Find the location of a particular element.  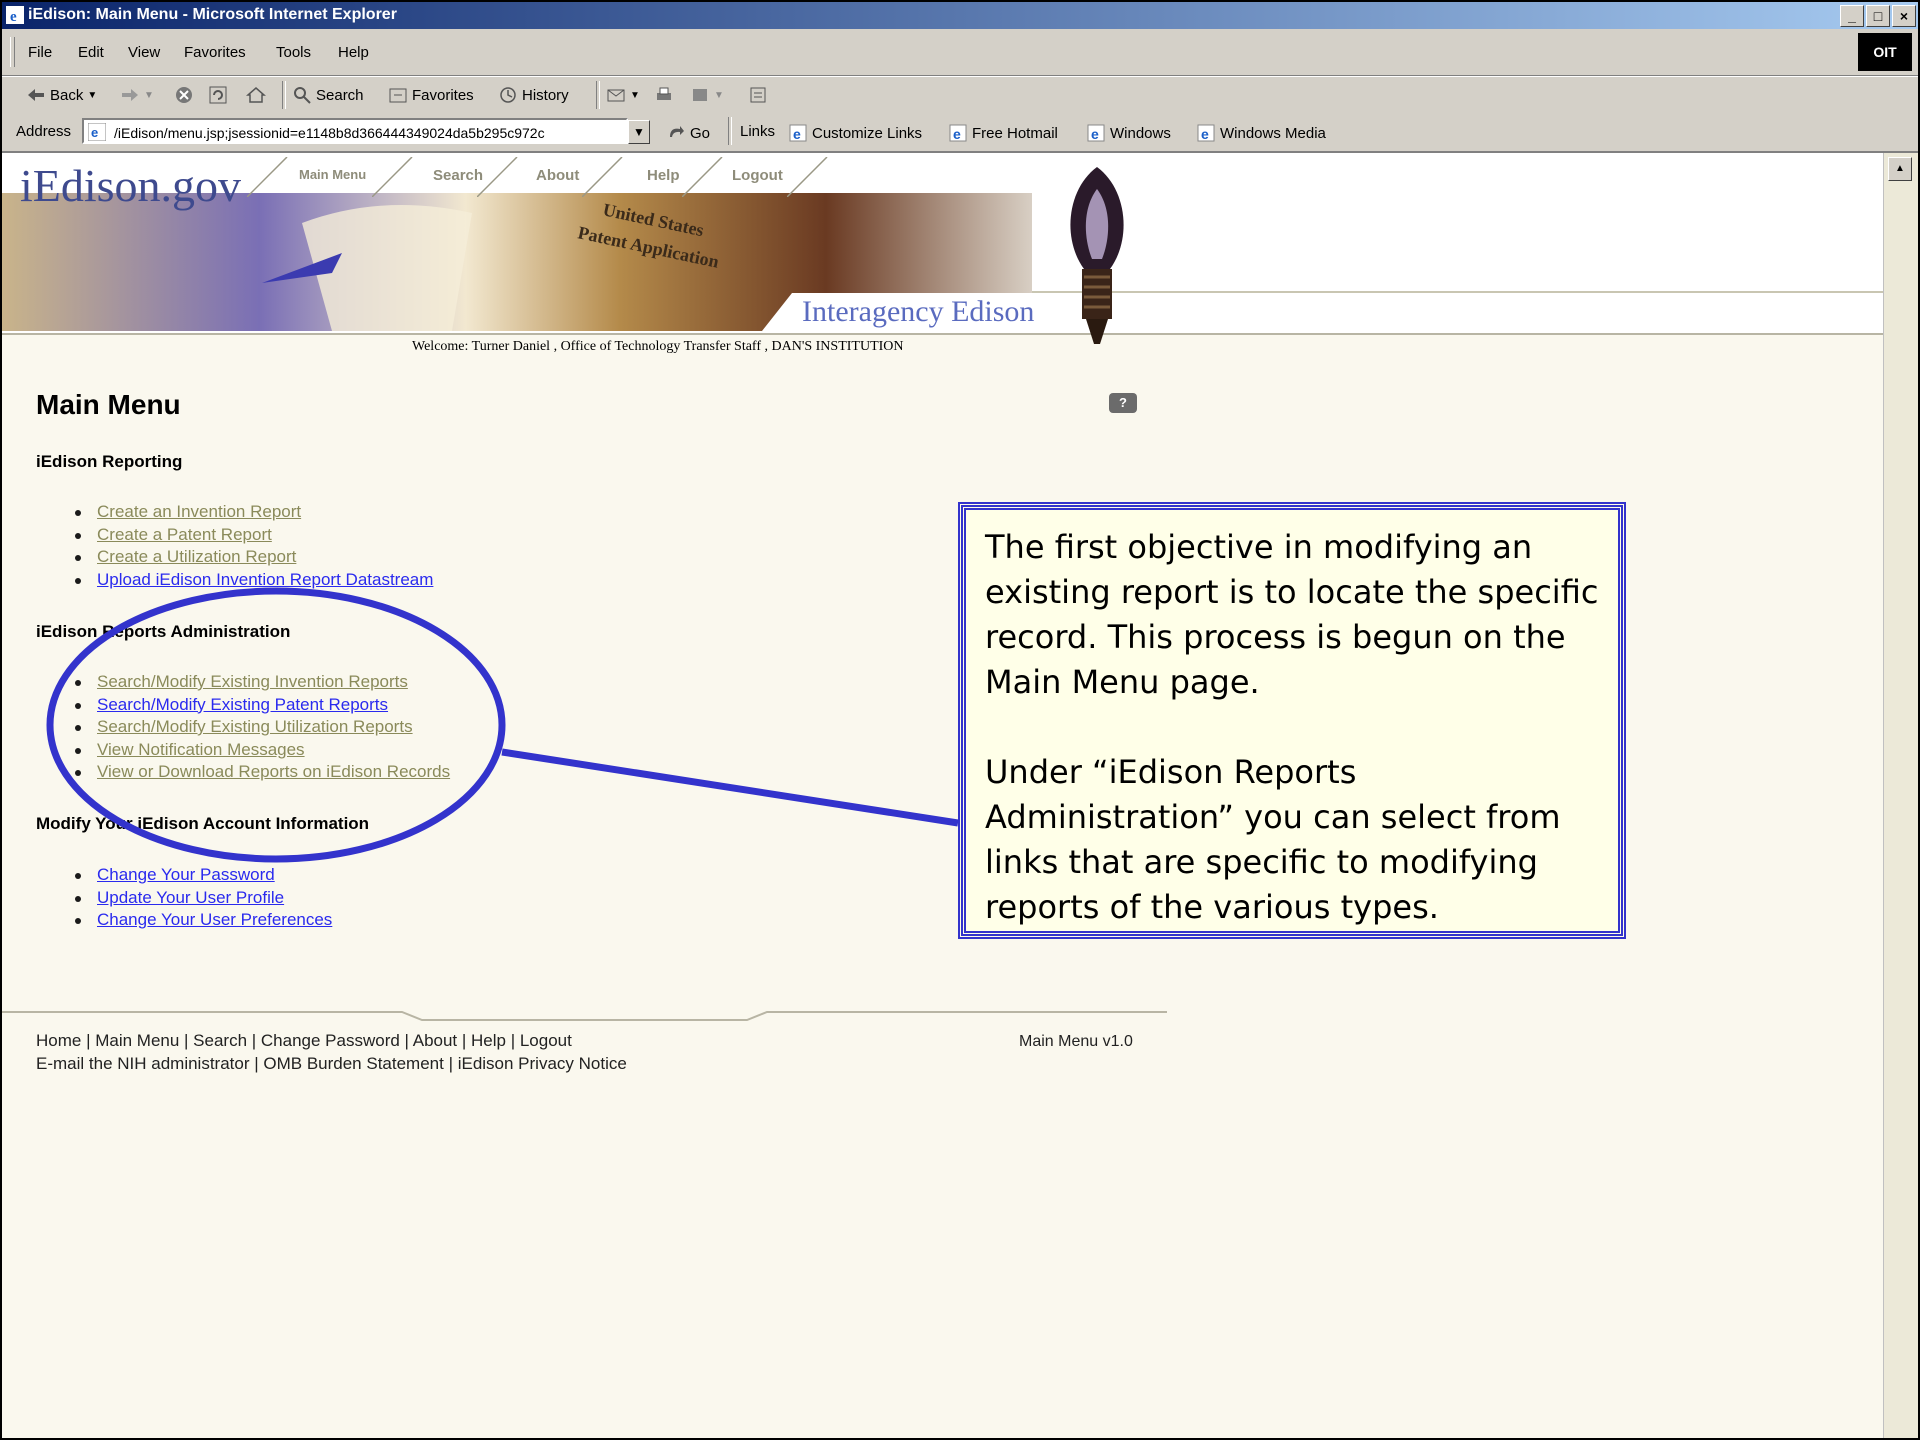

search-icon is located at coordinates (302, 95).